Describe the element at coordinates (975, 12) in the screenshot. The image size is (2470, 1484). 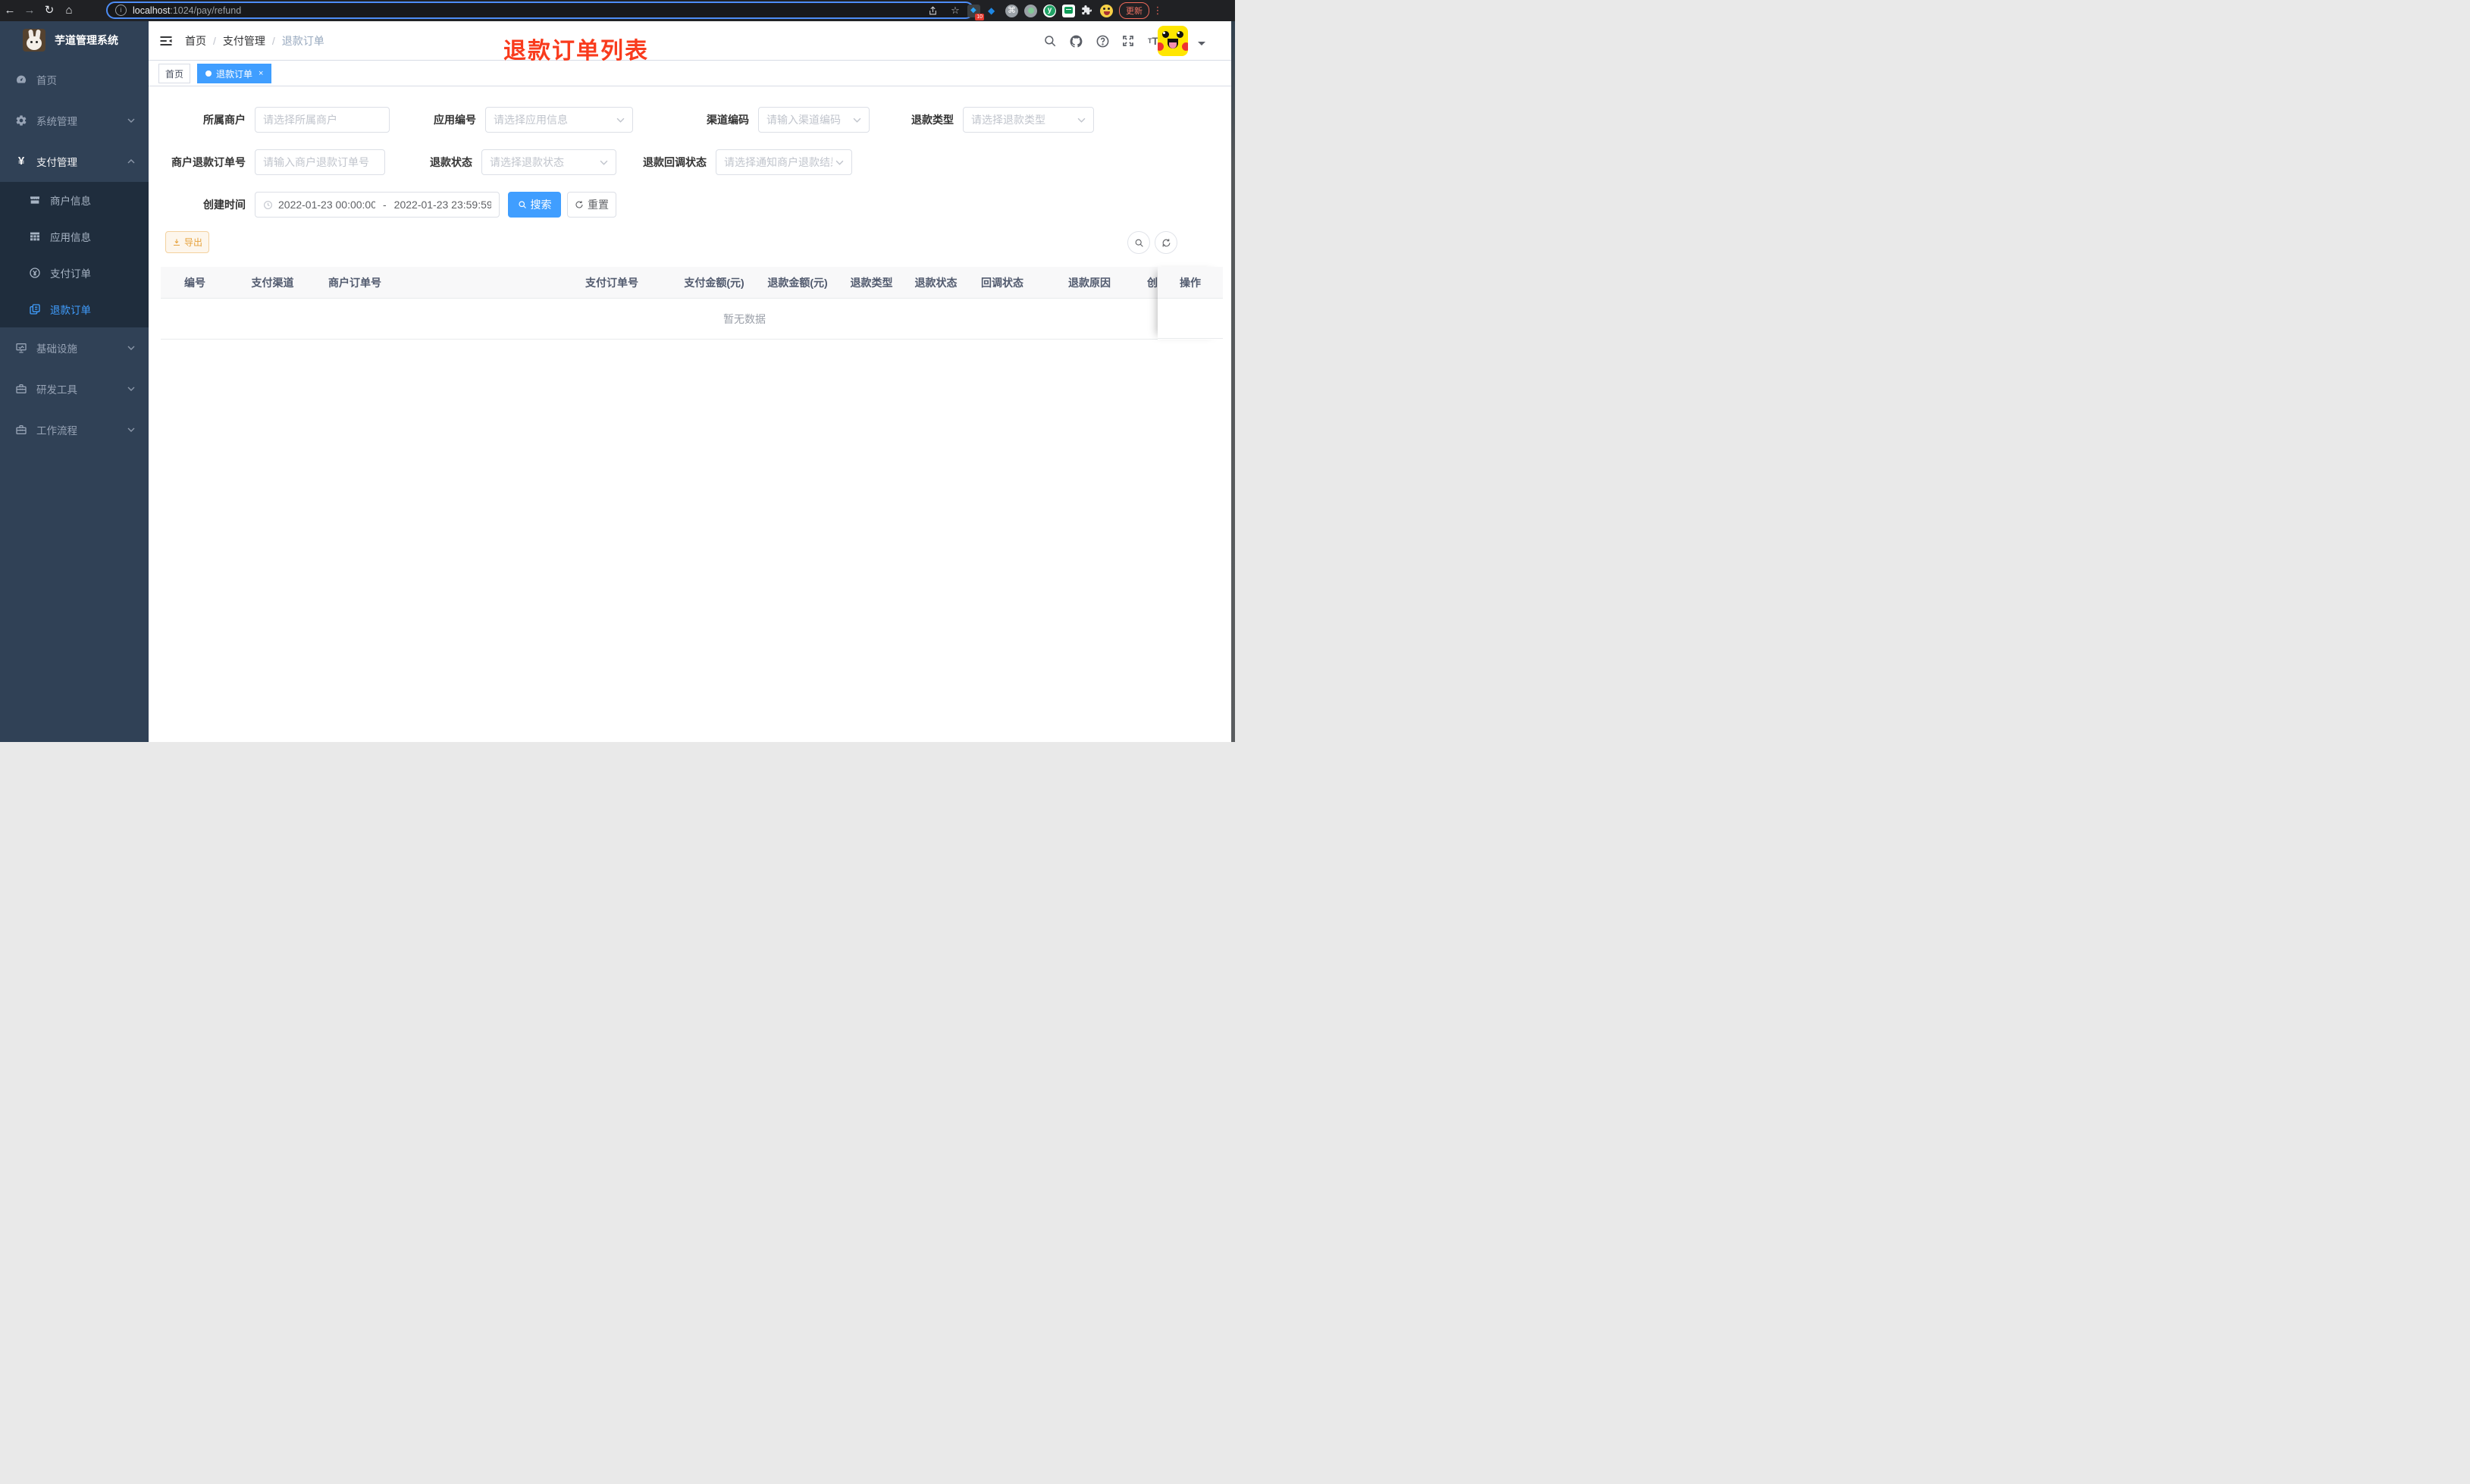
I see `ext-tabs-icon: ◆ 10` at that location.